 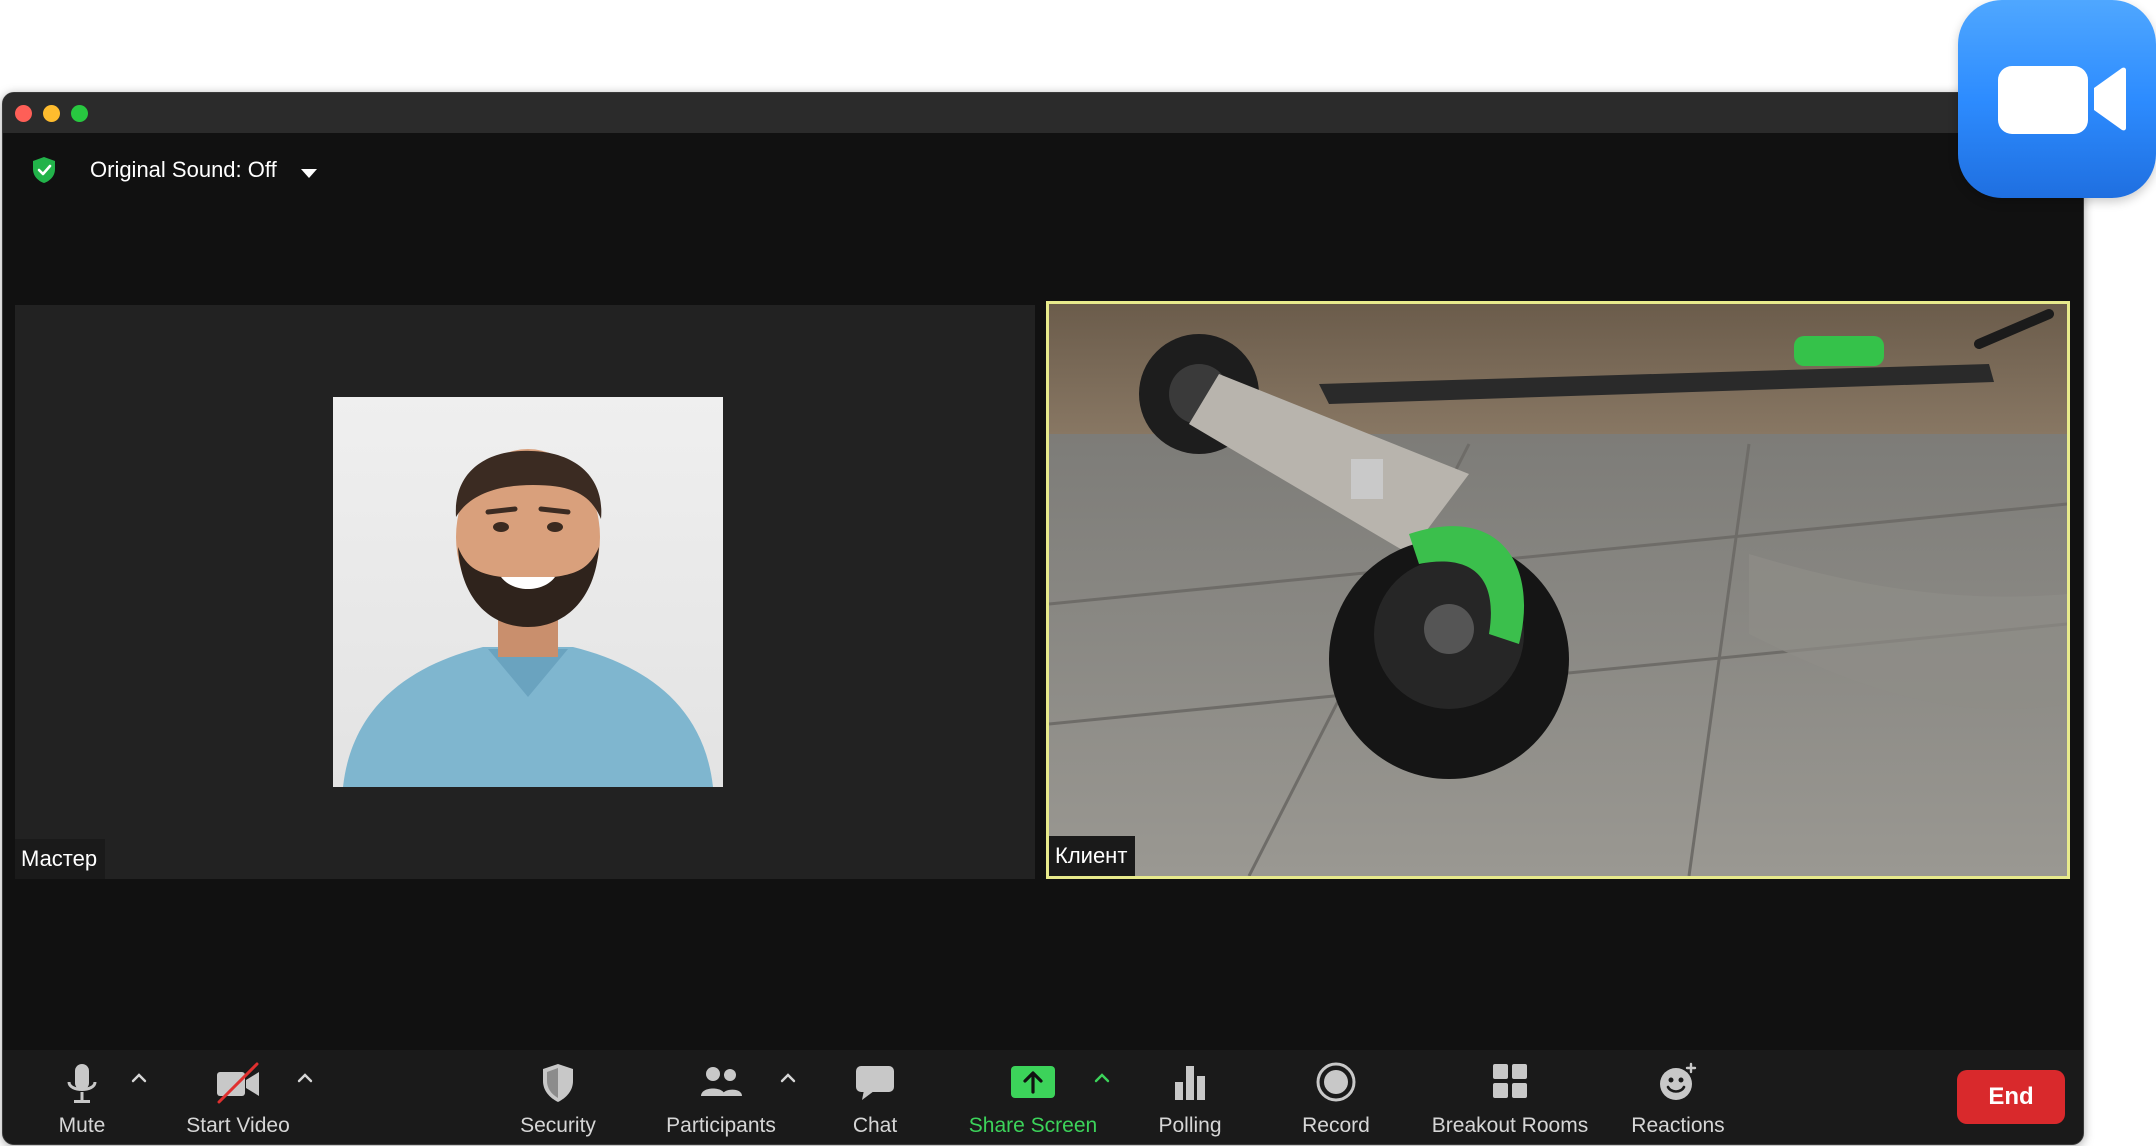 I want to click on reactions-button: Reactions, so click(x=1678, y=1097).